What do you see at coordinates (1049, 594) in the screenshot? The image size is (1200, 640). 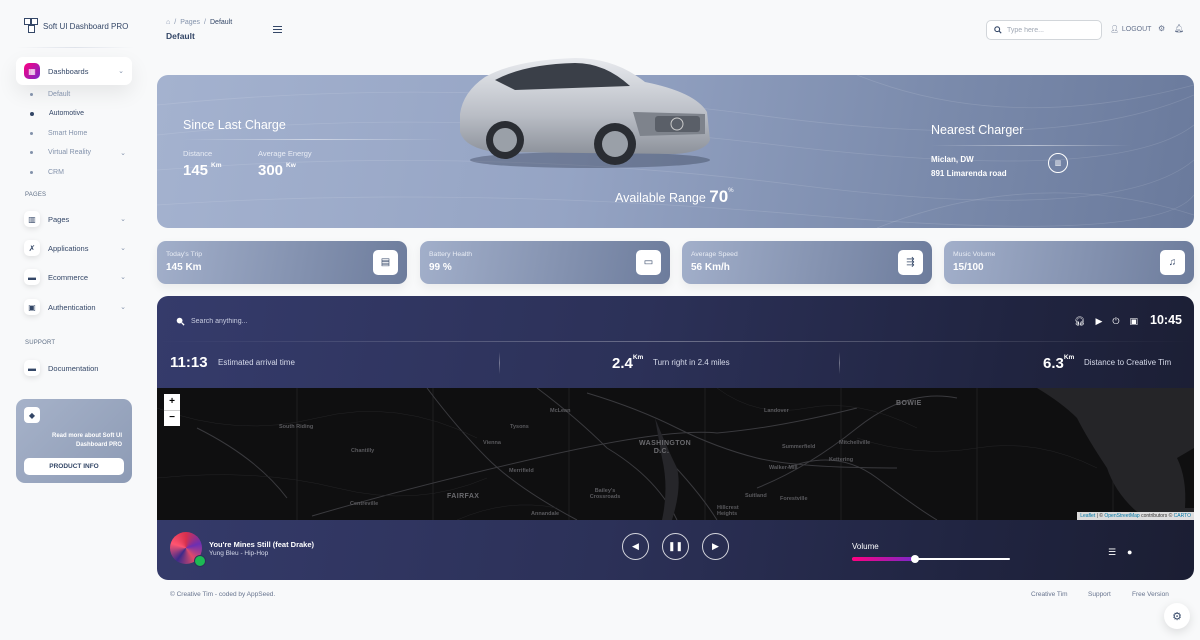 I see `footer-link-creative-tim: Creative Tim` at bounding box center [1049, 594].